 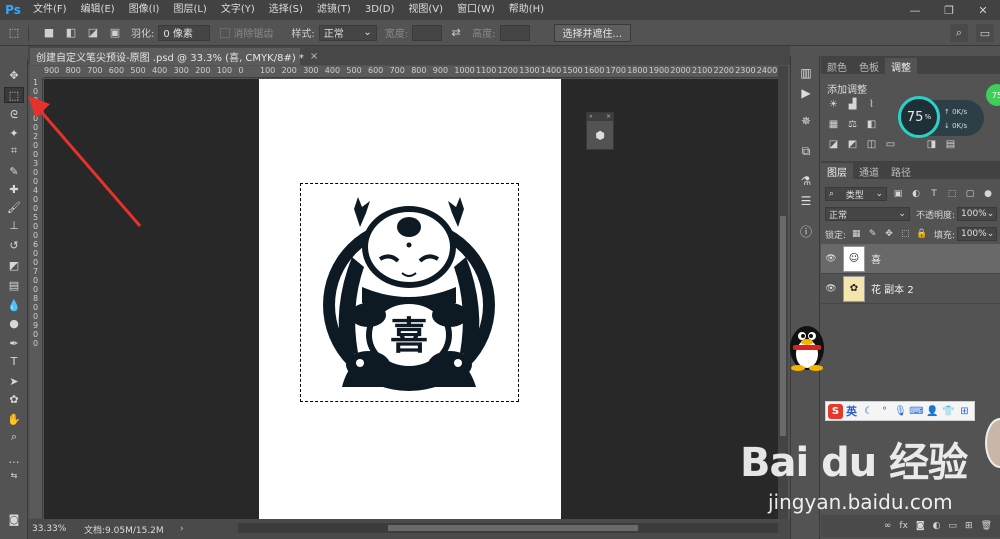 I want to click on qq-penguin-icon, so click(x=807, y=345).